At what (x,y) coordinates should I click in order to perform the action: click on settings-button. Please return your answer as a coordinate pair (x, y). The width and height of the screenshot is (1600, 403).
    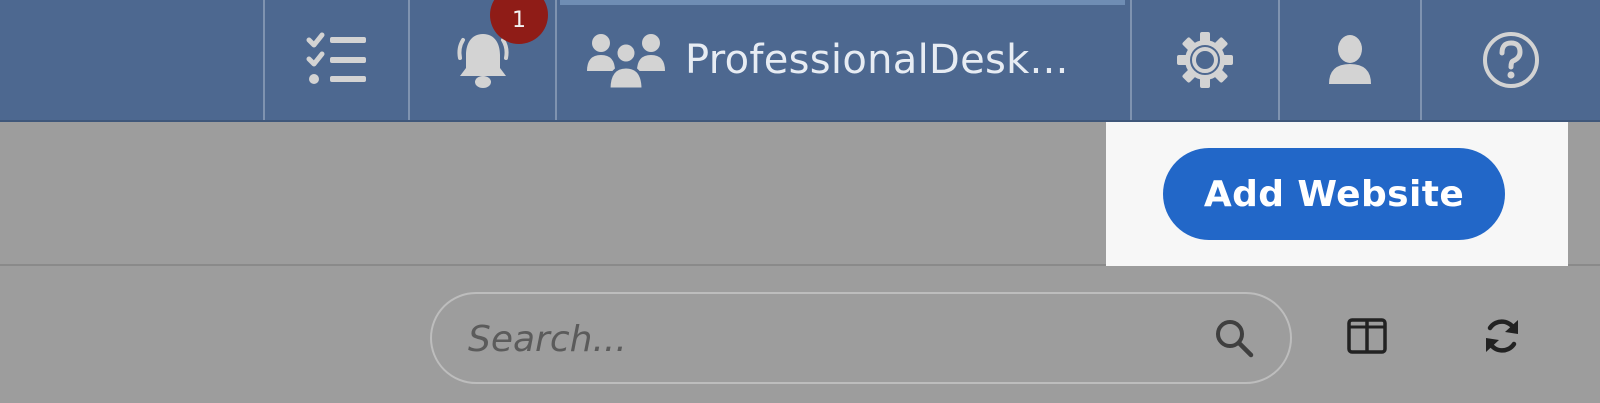
    Looking at the image, I should click on (1204, 60).